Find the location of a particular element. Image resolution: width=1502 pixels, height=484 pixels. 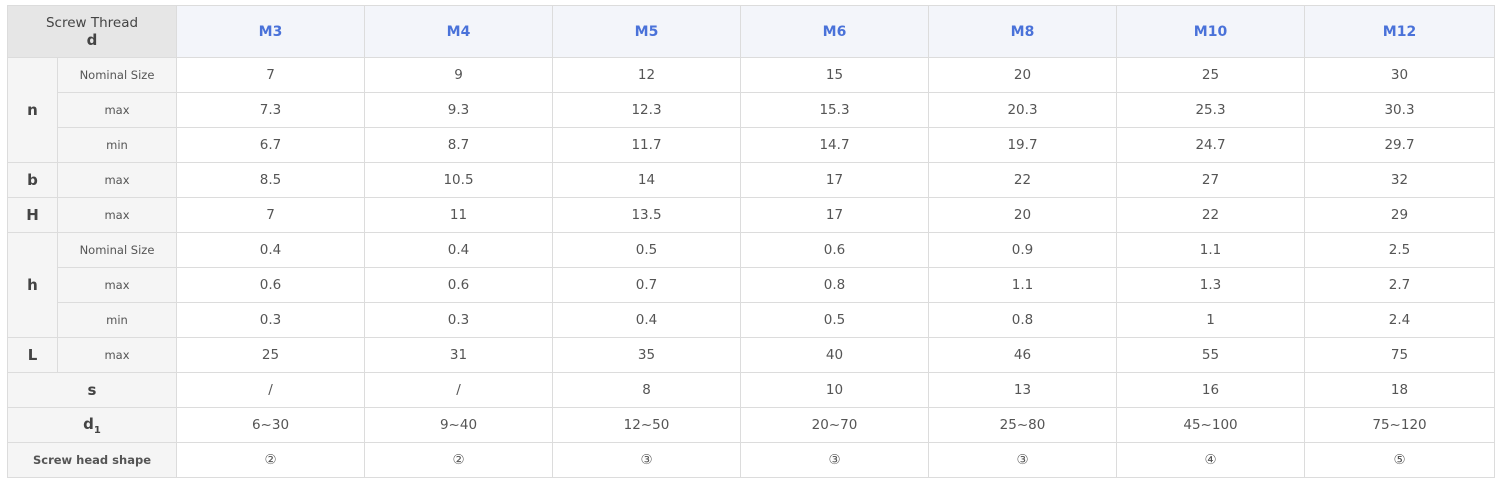

value-cell: 55 is located at coordinates (1210, 355).